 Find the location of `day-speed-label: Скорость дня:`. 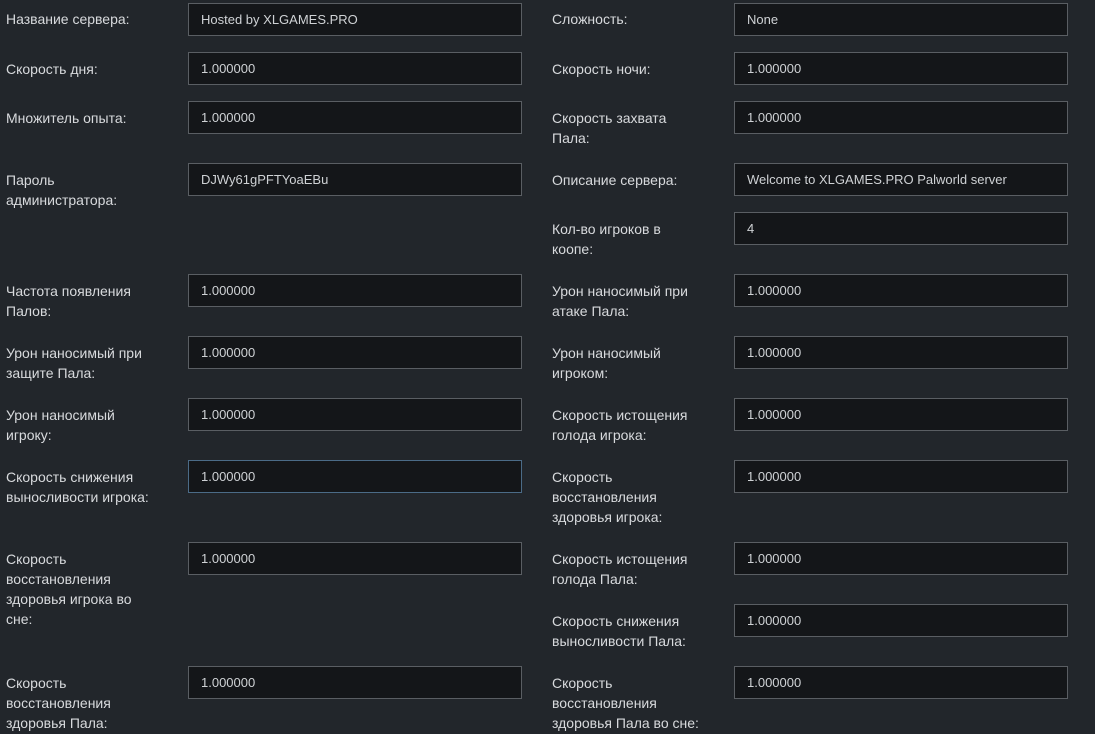

day-speed-label: Скорость дня: is located at coordinates (52, 69).